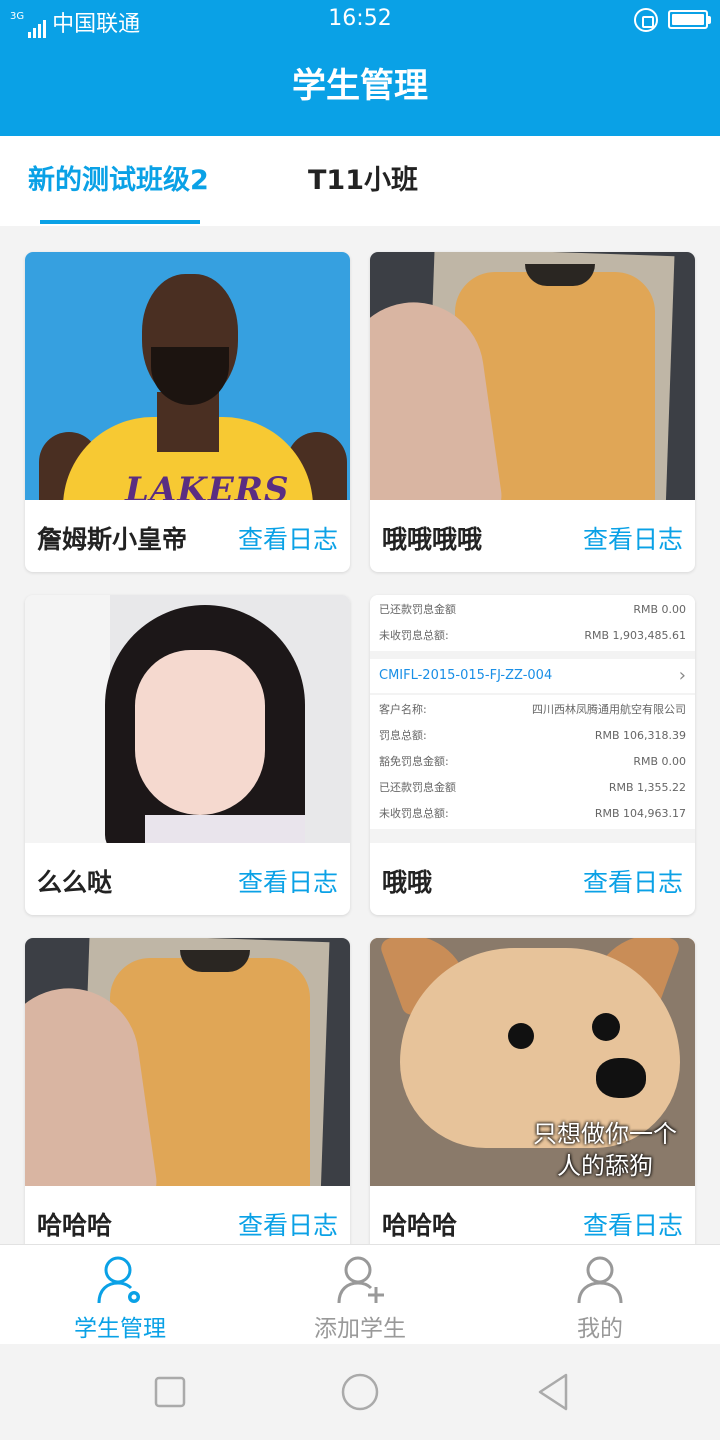 This screenshot has height=1440, width=720. What do you see at coordinates (532, 709) in the screenshot?
I see `receipt-row: 客户名称: 四川西林凤腾通用航空有限公司` at bounding box center [532, 709].